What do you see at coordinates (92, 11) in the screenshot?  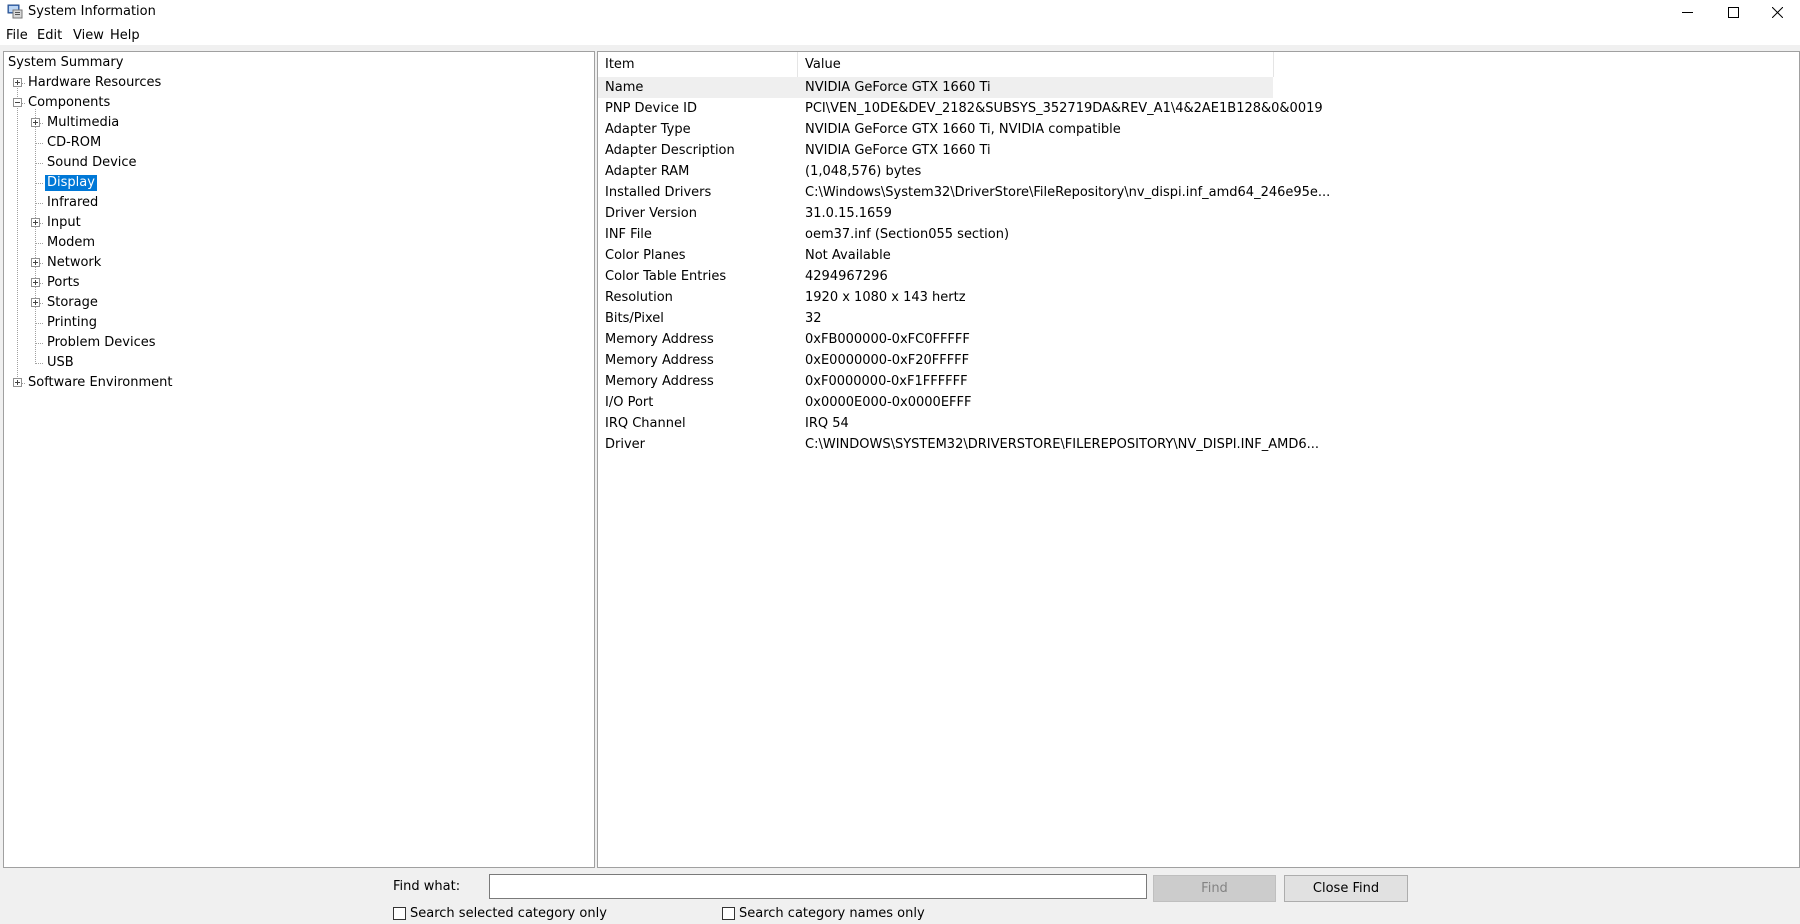 I see `window-title: System Information` at bounding box center [92, 11].